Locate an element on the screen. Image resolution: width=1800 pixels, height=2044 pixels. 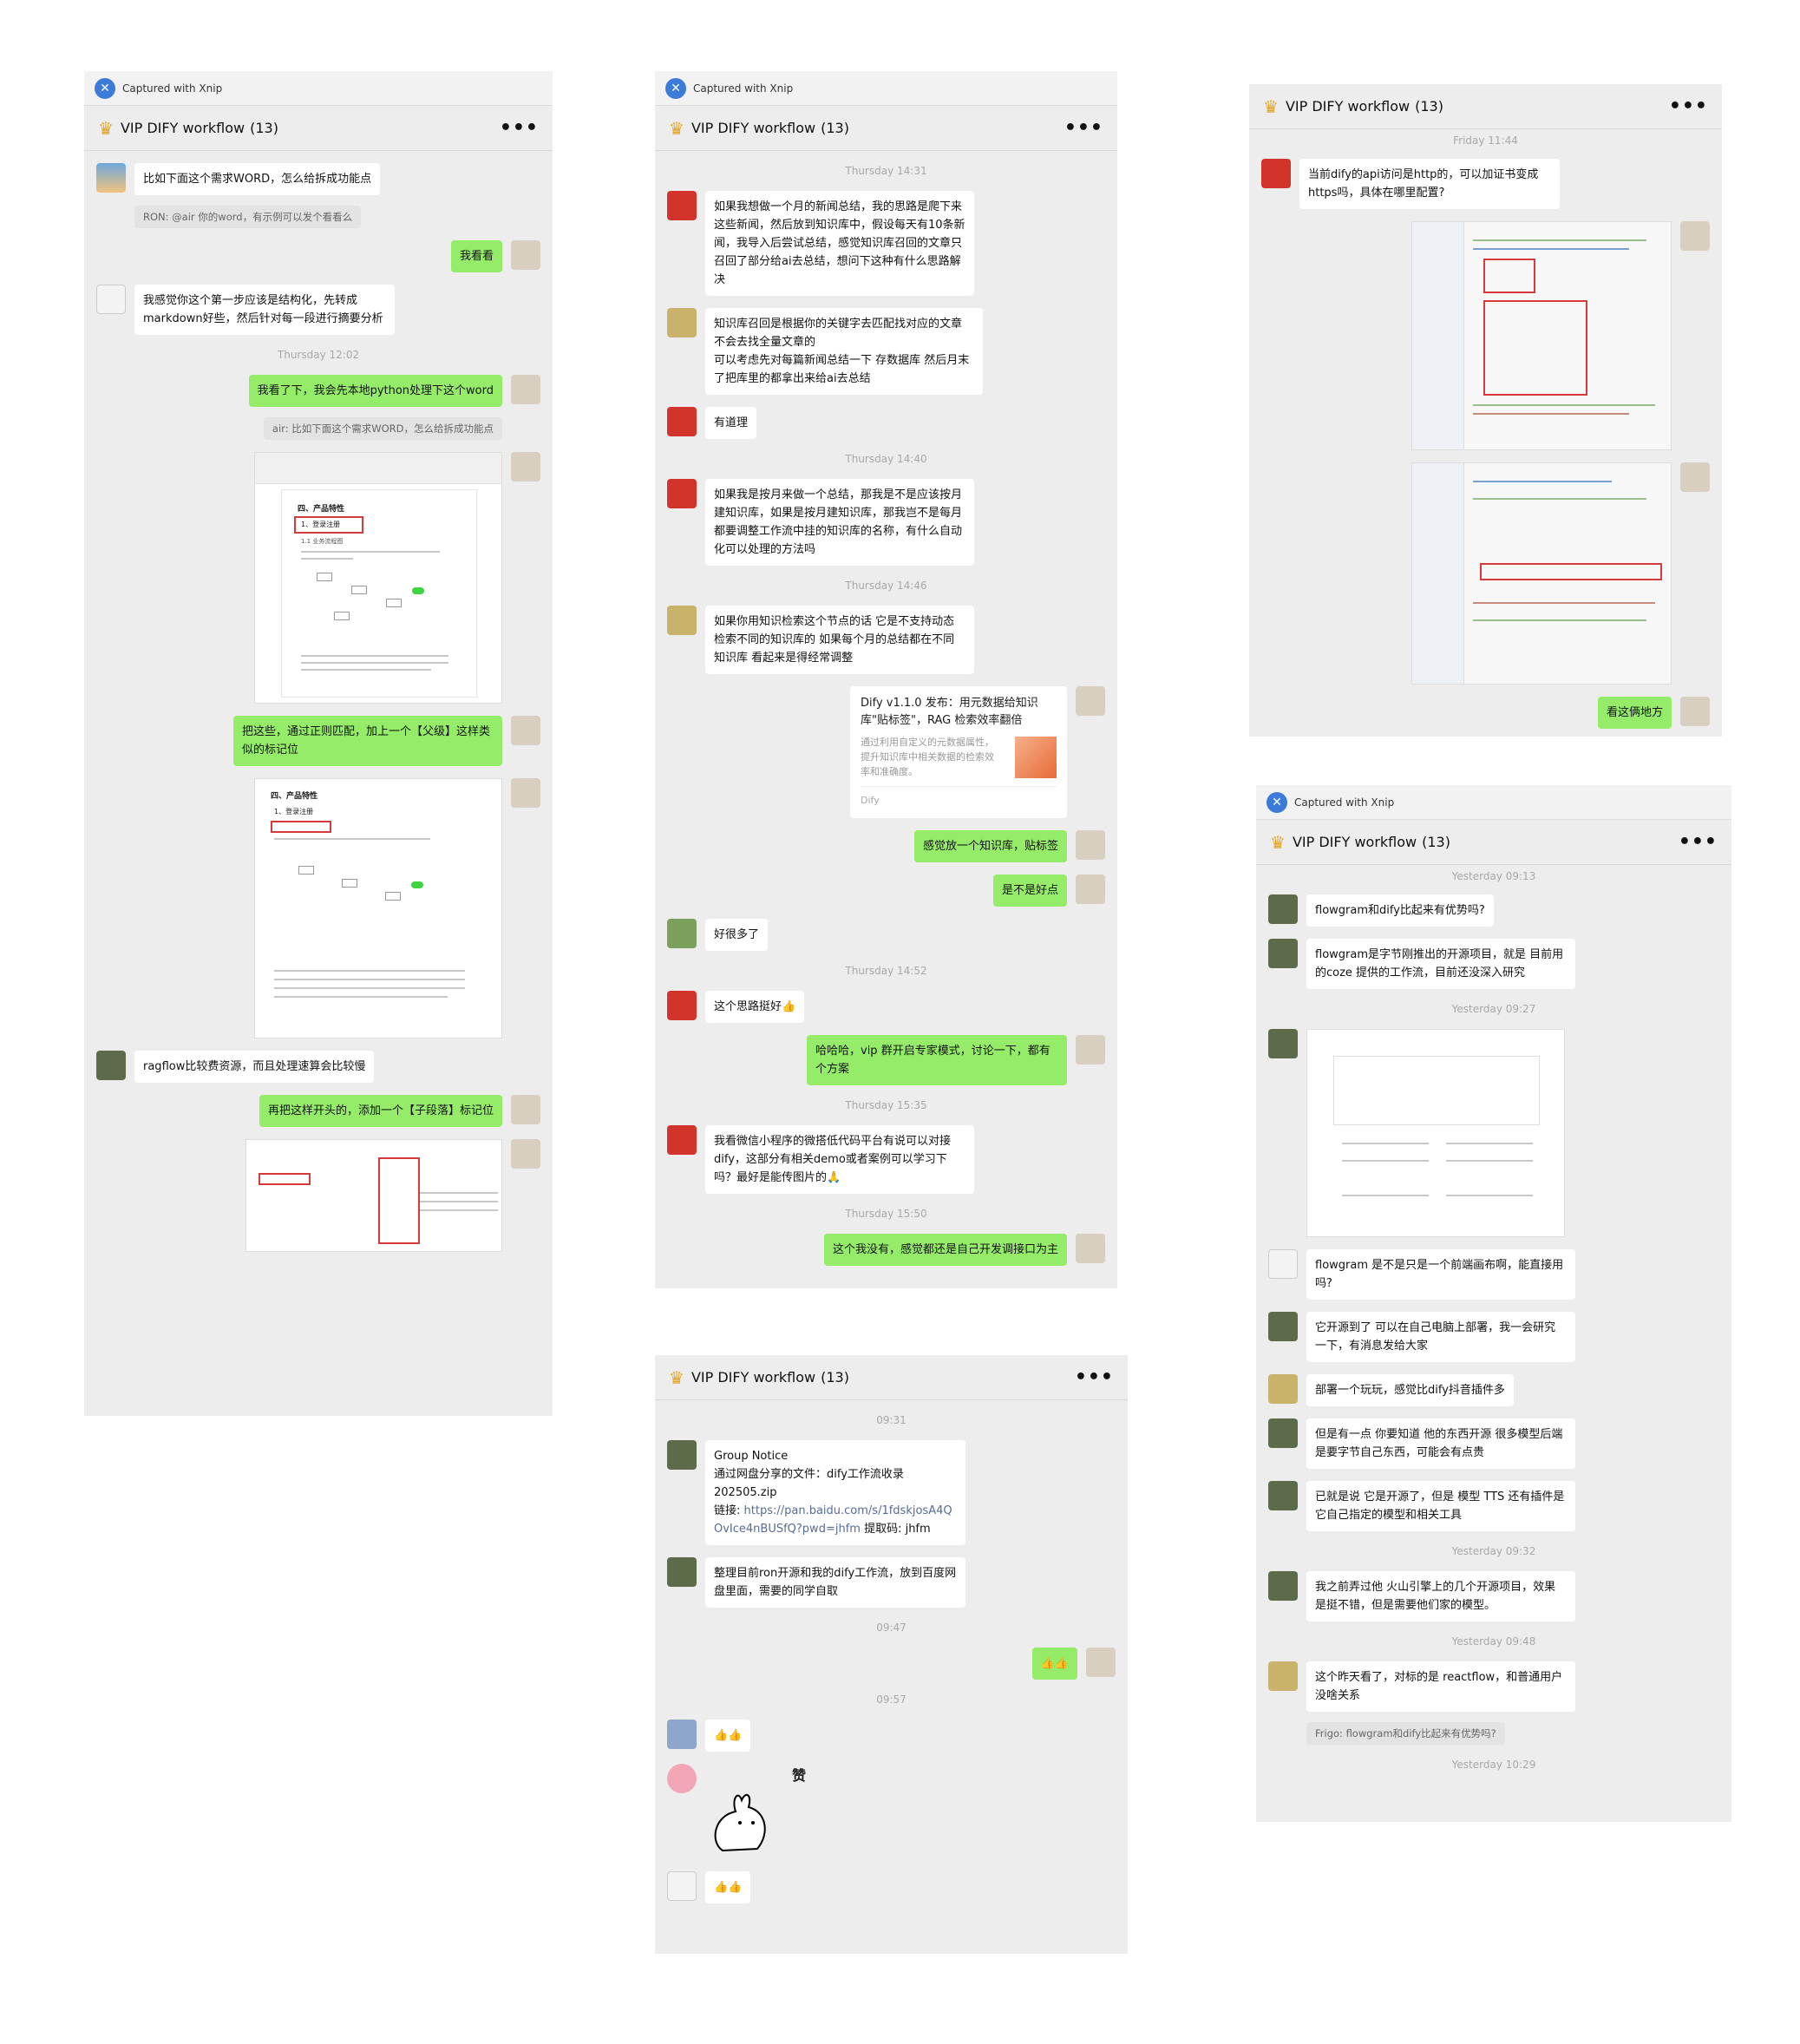
message-bubble: 它开源到了 可以在自己电脑上部署，我一会研究一下，有消息发给大家 is located at coordinates (1440, 1337).